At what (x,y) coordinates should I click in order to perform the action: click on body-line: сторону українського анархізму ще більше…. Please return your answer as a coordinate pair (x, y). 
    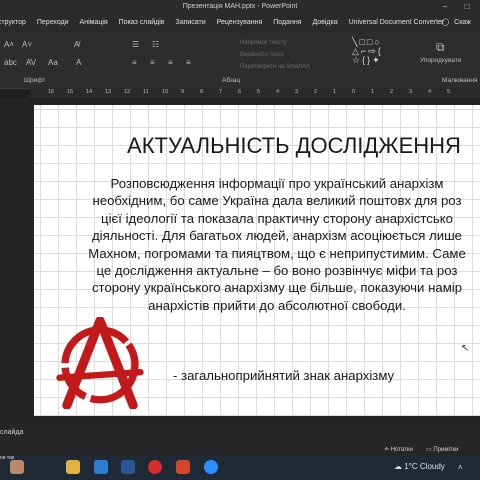
    Looking at the image, I should click on (277, 288).